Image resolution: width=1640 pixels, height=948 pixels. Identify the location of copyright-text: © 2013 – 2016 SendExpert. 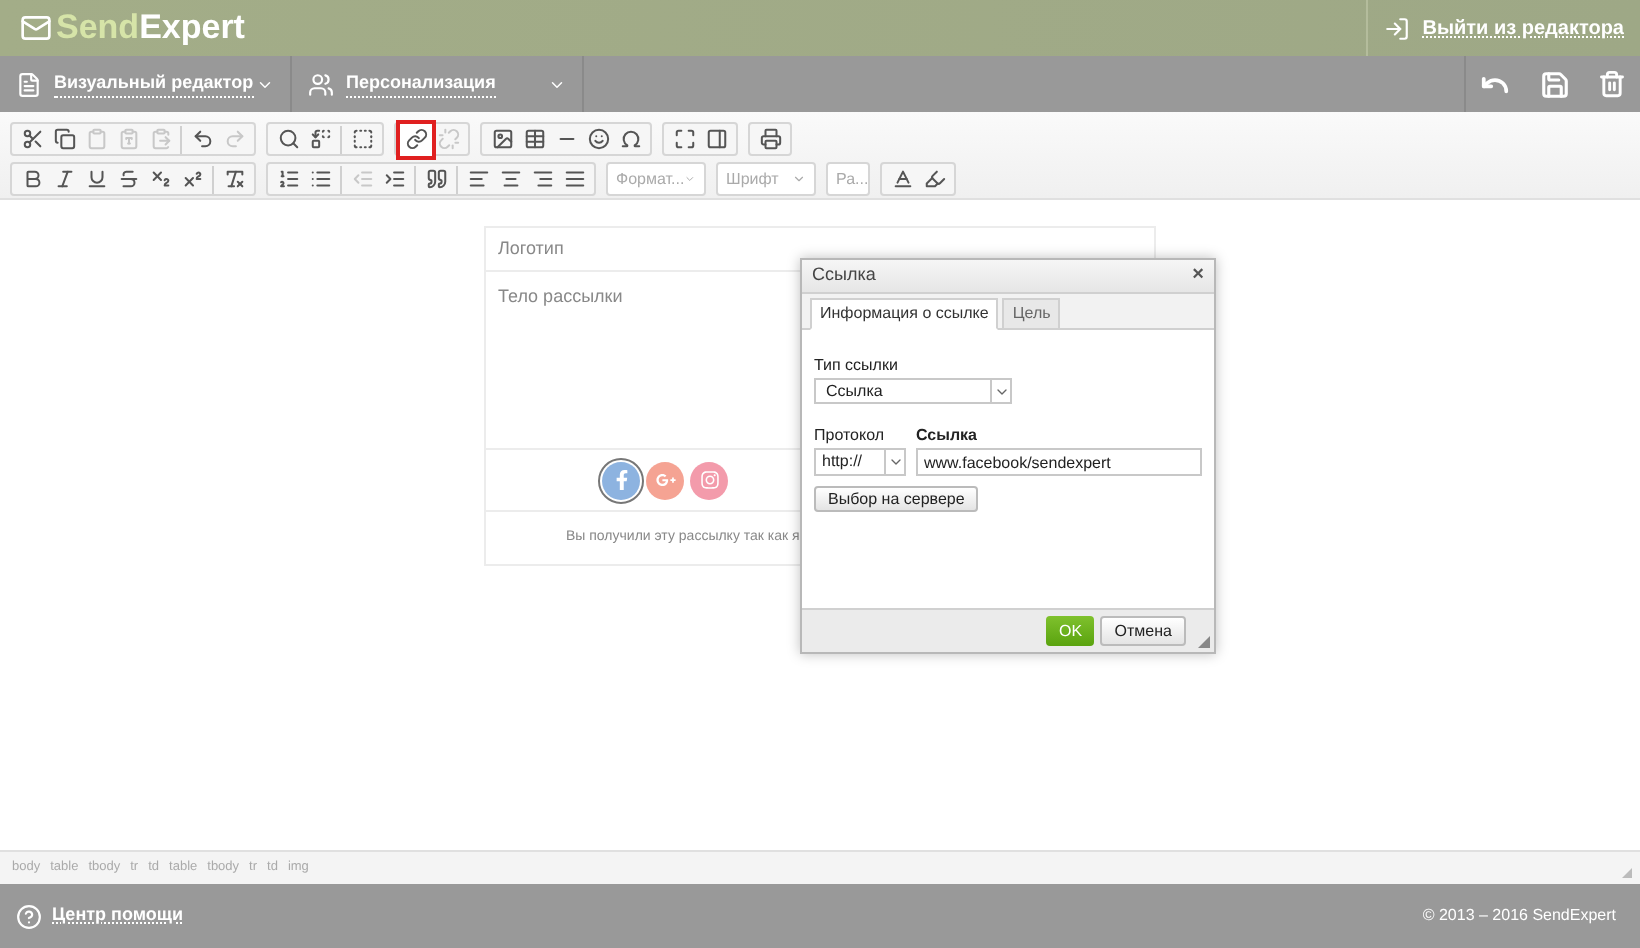
(1519, 916).